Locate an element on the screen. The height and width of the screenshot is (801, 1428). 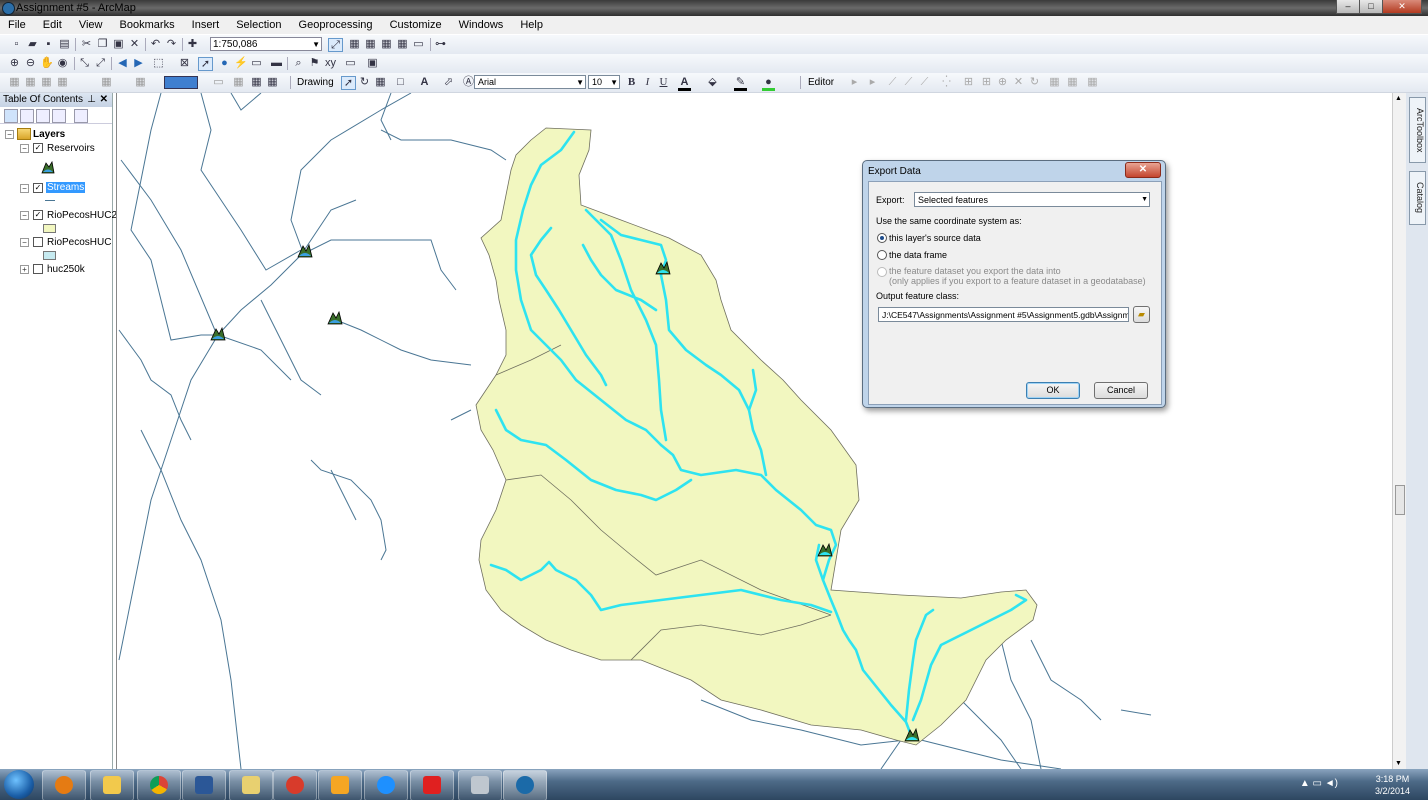
back-extent-icon: ◀ is located at coordinates (122, 63).